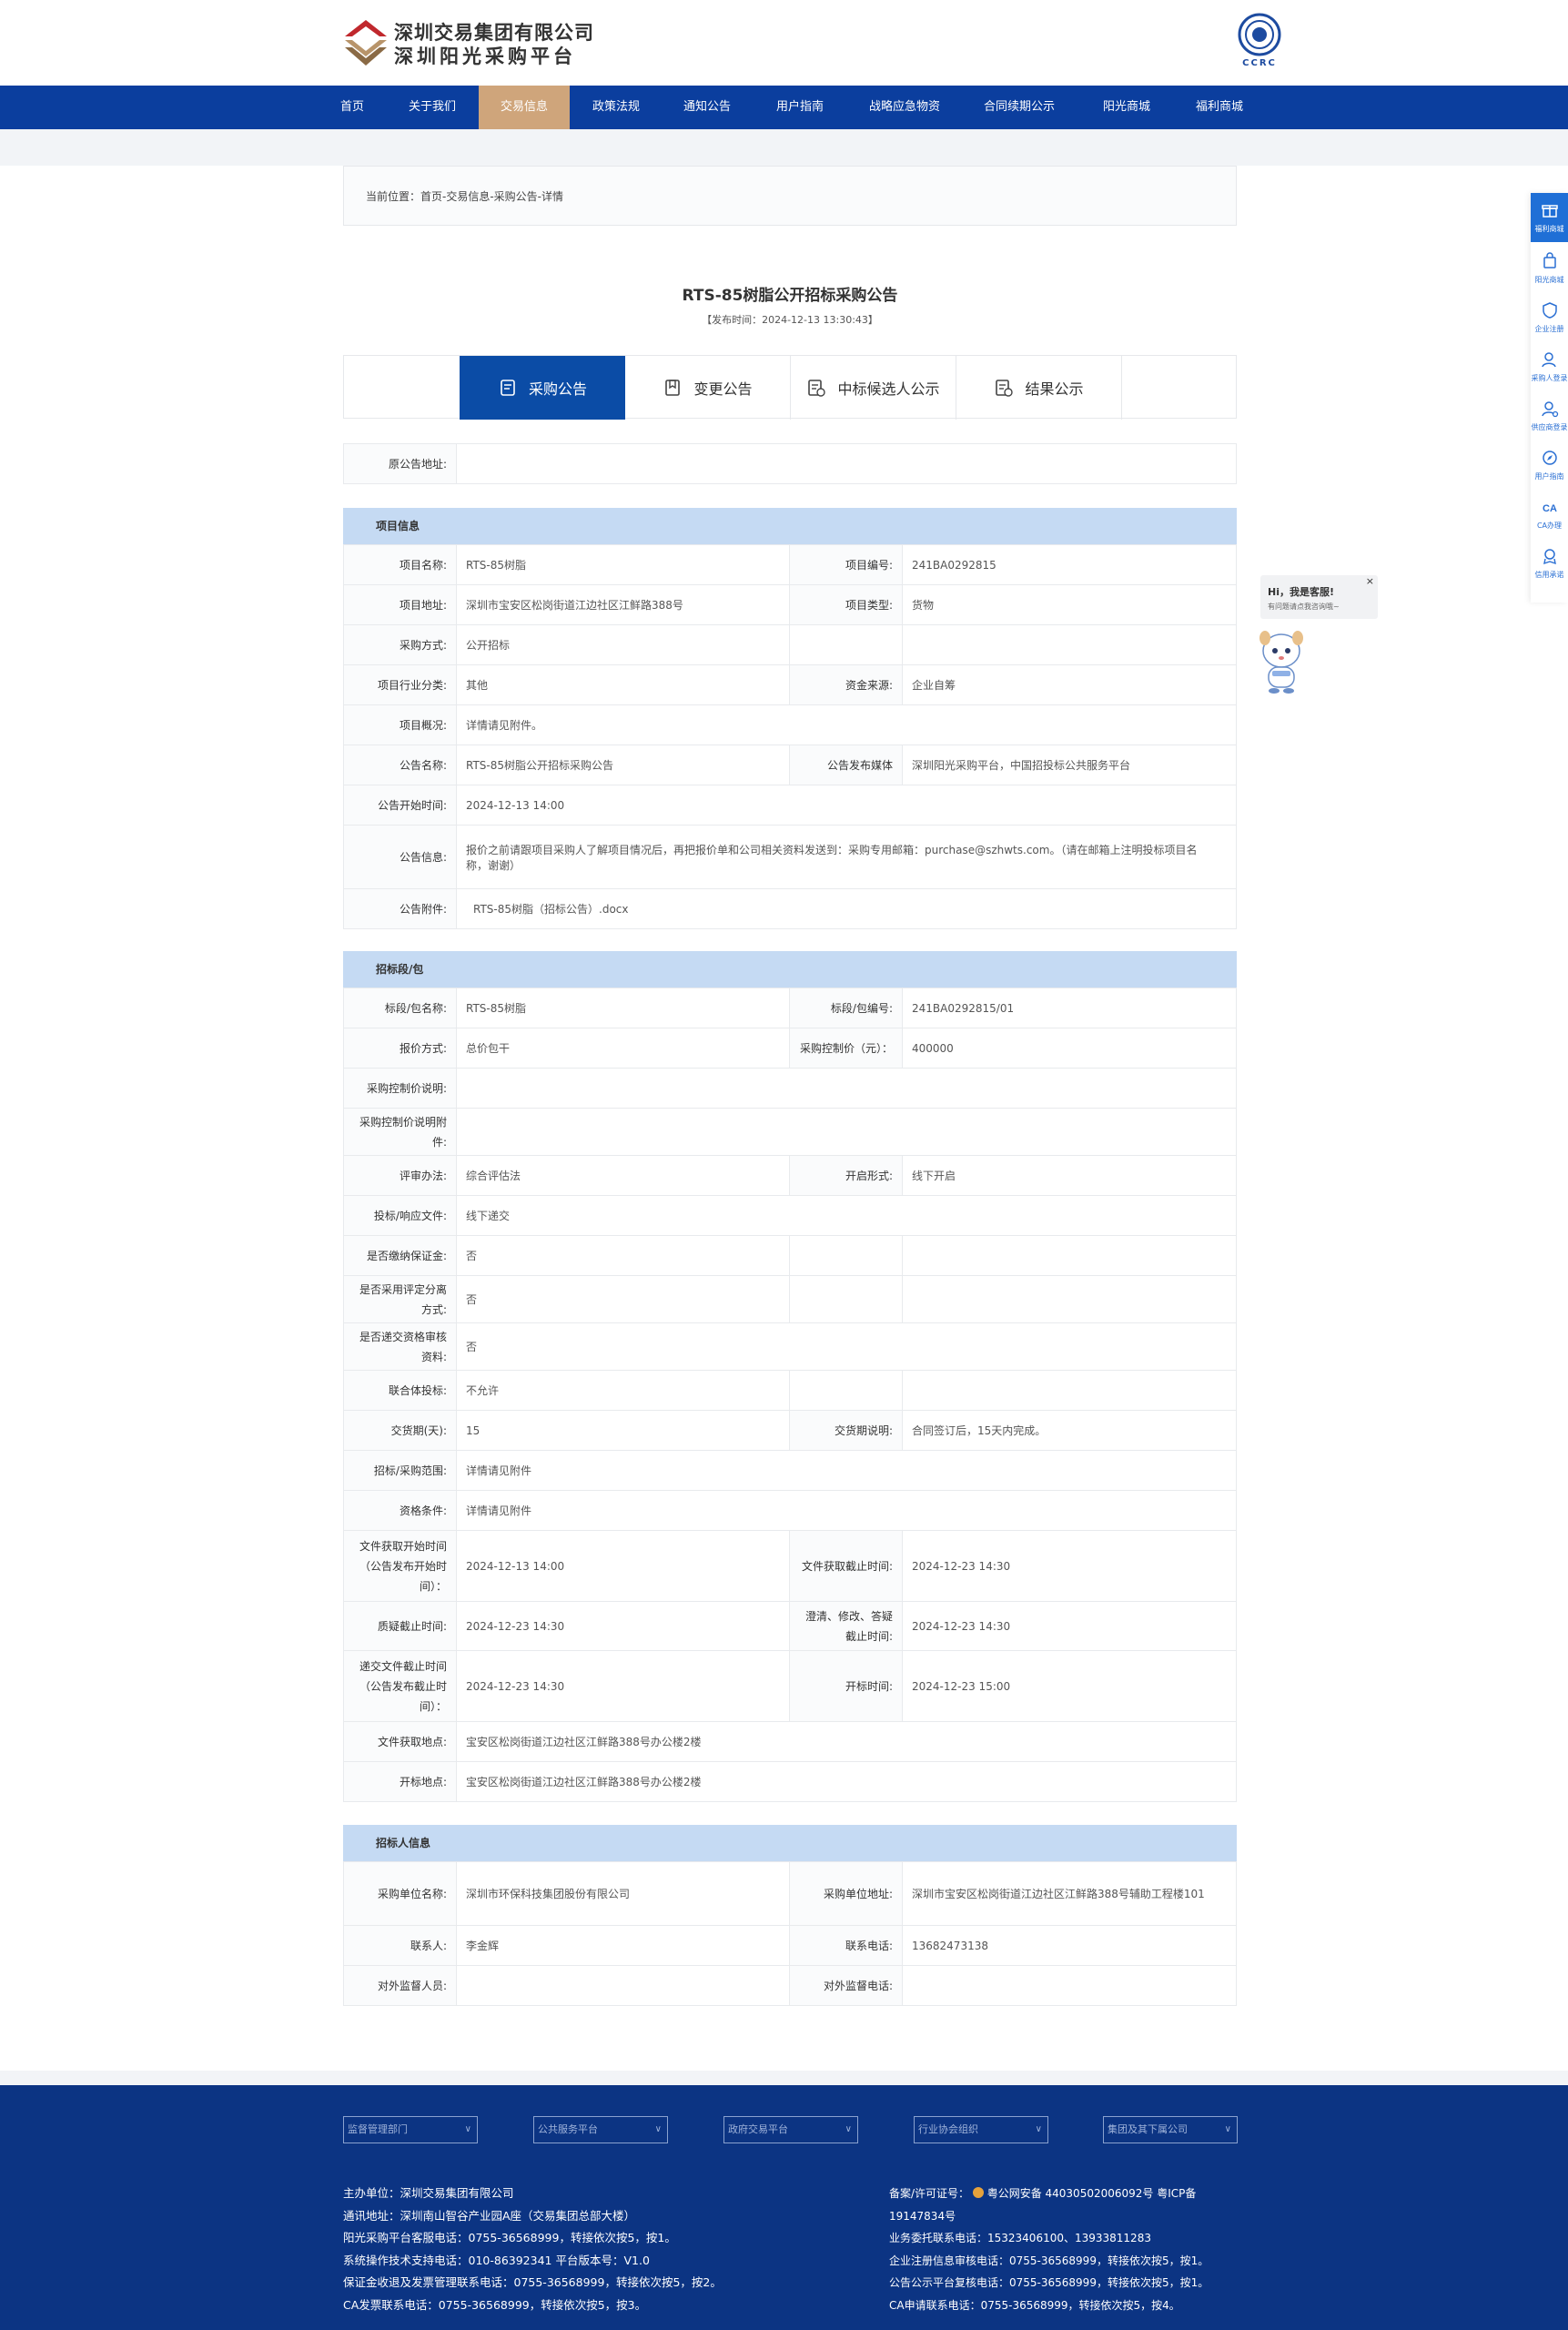 The height and width of the screenshot is (2330, 1568). I want to click on bag-icon, so click(1549, 260).